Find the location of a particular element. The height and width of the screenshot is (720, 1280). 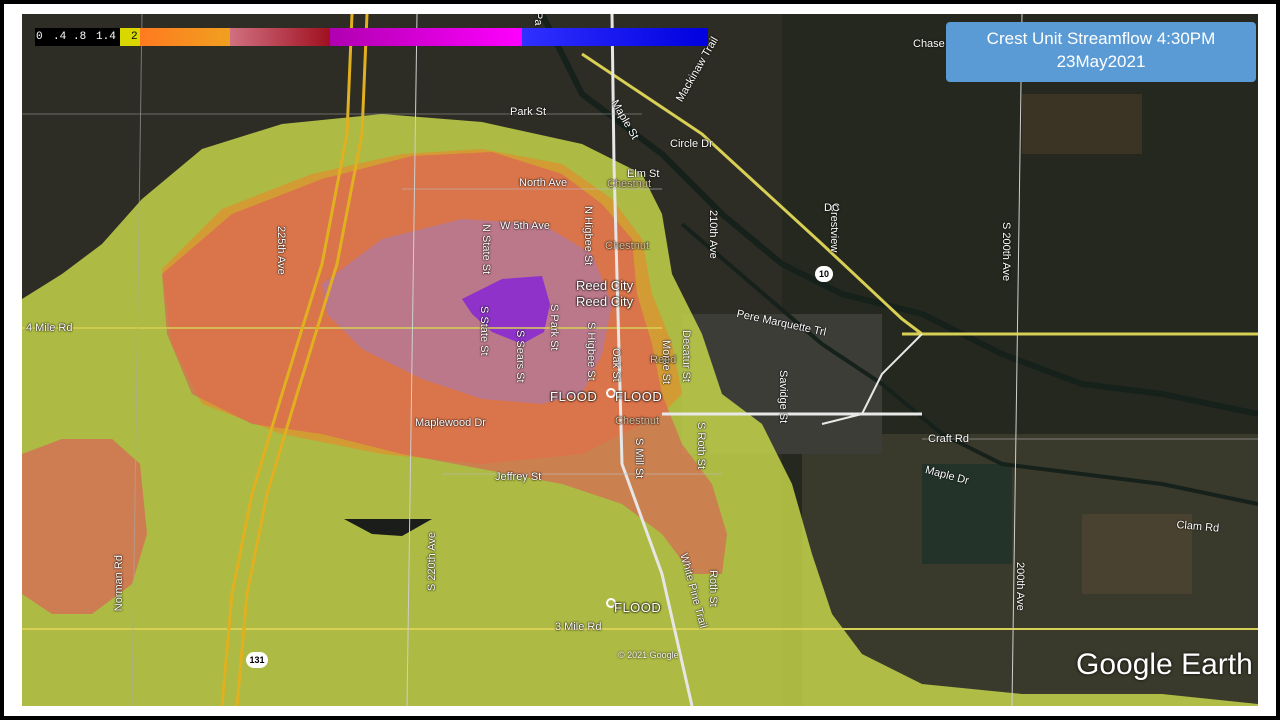

road-label-n-state-st: N State St is located at coordinates (486, 249).